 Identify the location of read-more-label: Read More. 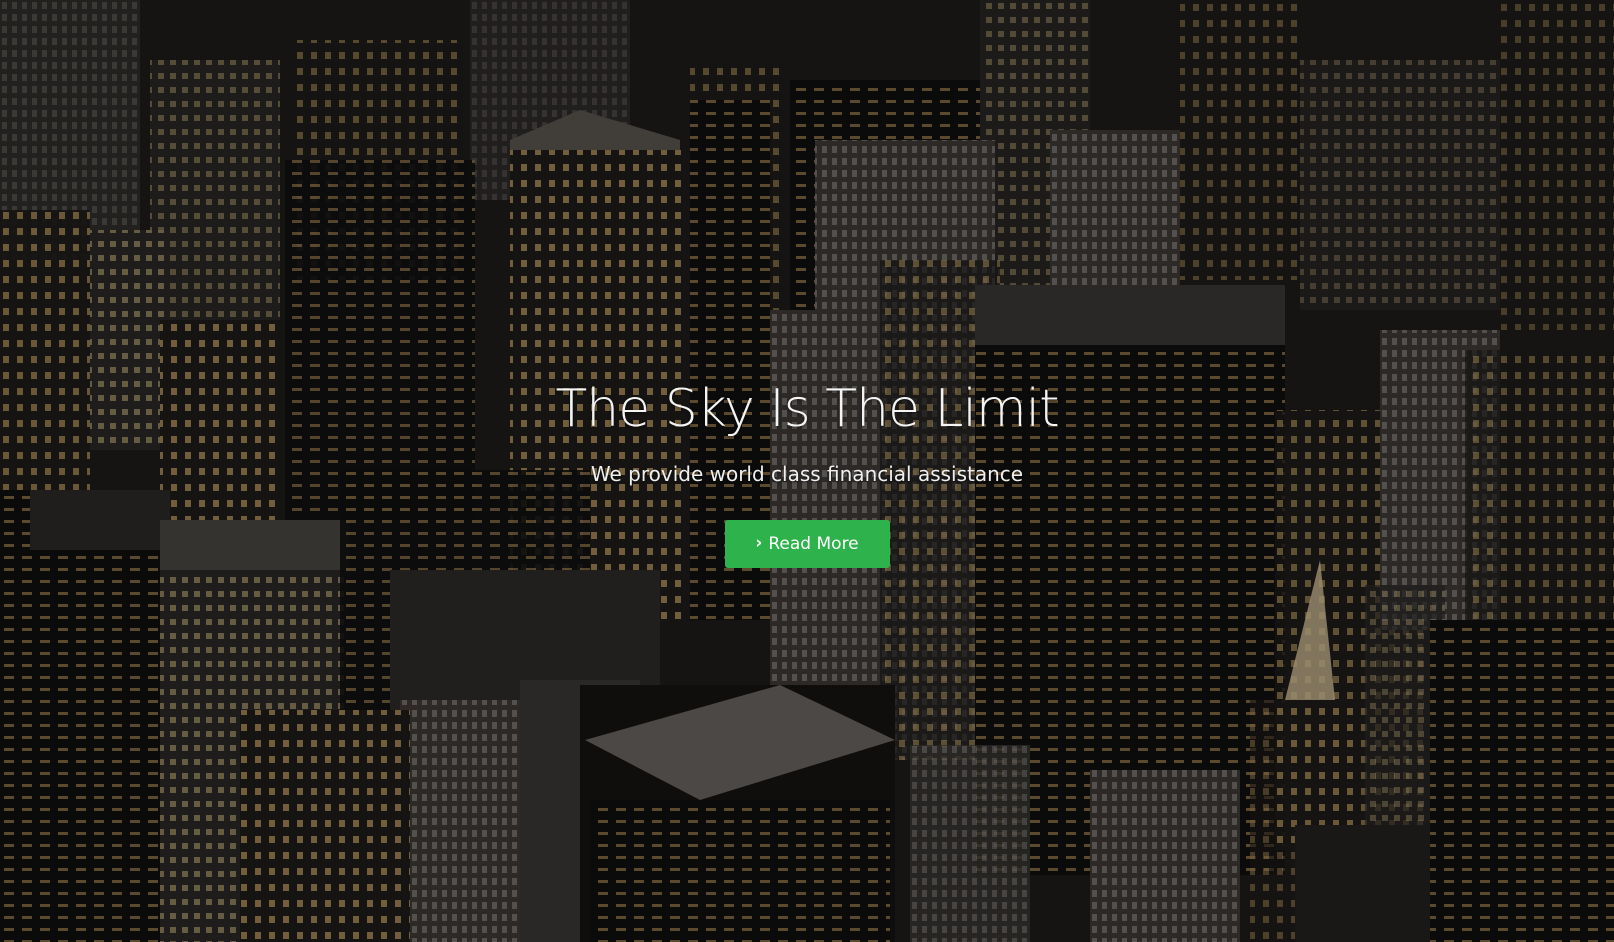
(813, 544).